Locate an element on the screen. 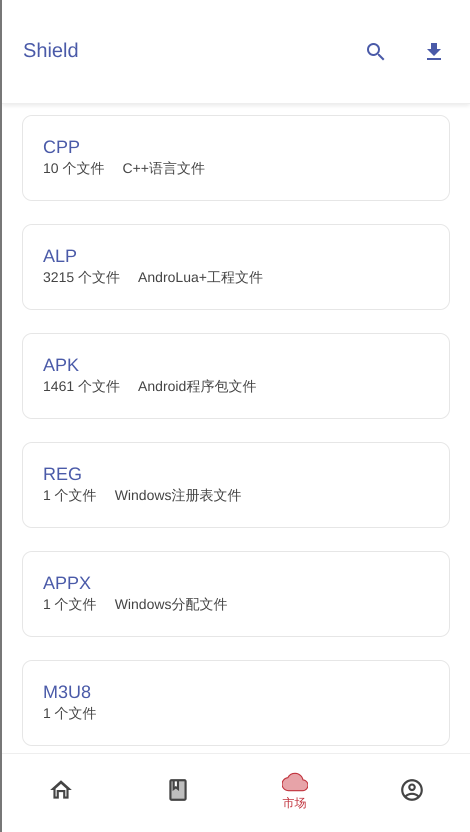  file-count: 3215 个文件 is located at coordinates (81, 278).